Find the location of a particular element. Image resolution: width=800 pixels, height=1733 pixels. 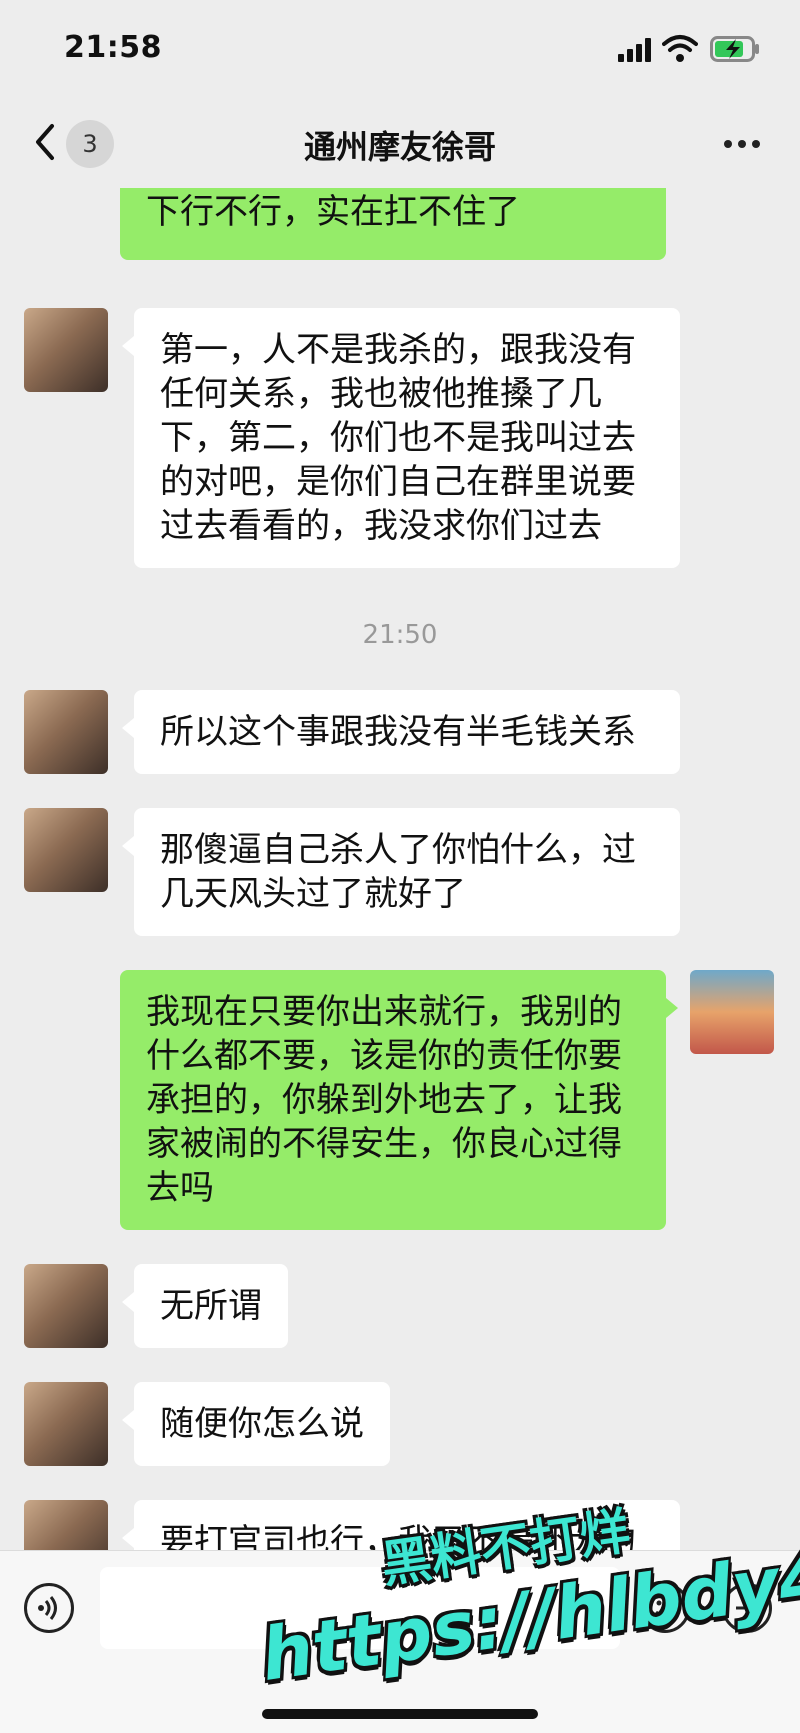

wifi-icon is located at coordinates (680, 48).